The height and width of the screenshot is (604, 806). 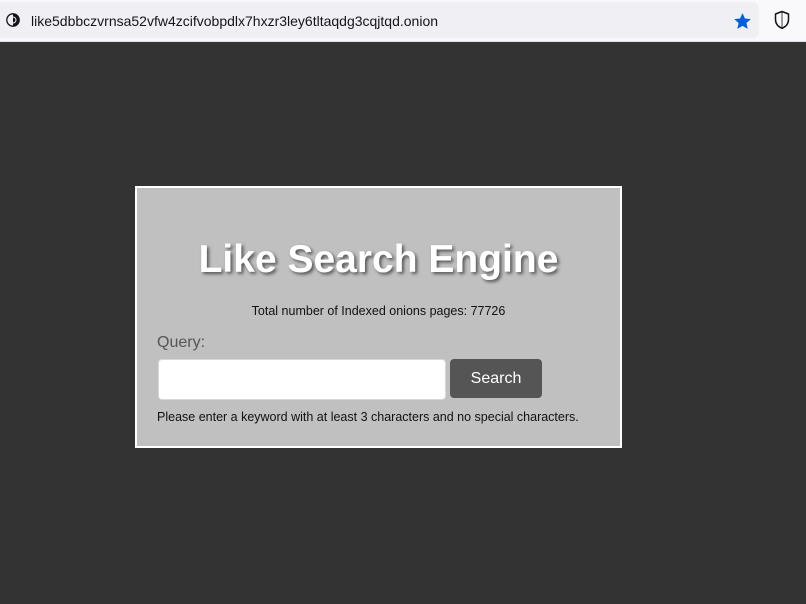 I want to click on page-title: Like Search Engine, so click(x=378, y=259).